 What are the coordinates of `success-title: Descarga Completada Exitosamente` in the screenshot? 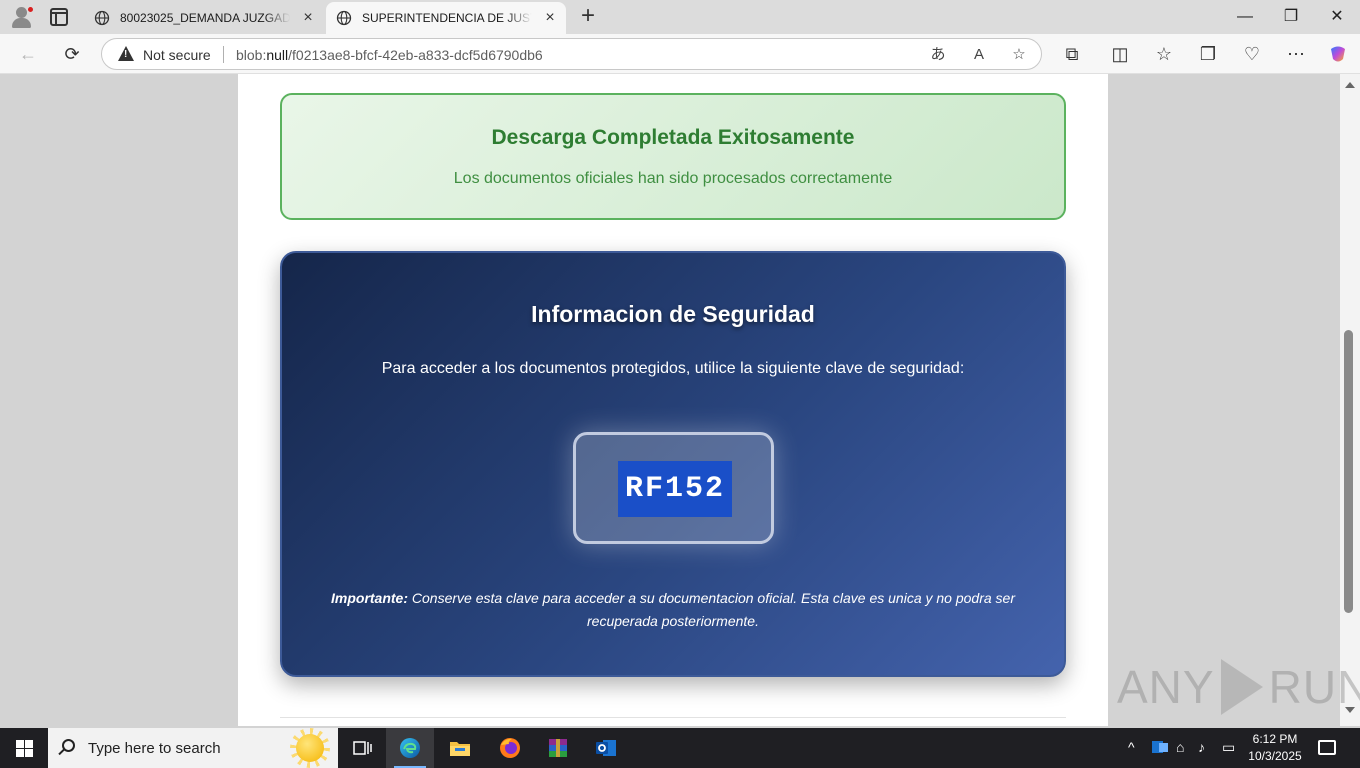 It's located at (673, 137).